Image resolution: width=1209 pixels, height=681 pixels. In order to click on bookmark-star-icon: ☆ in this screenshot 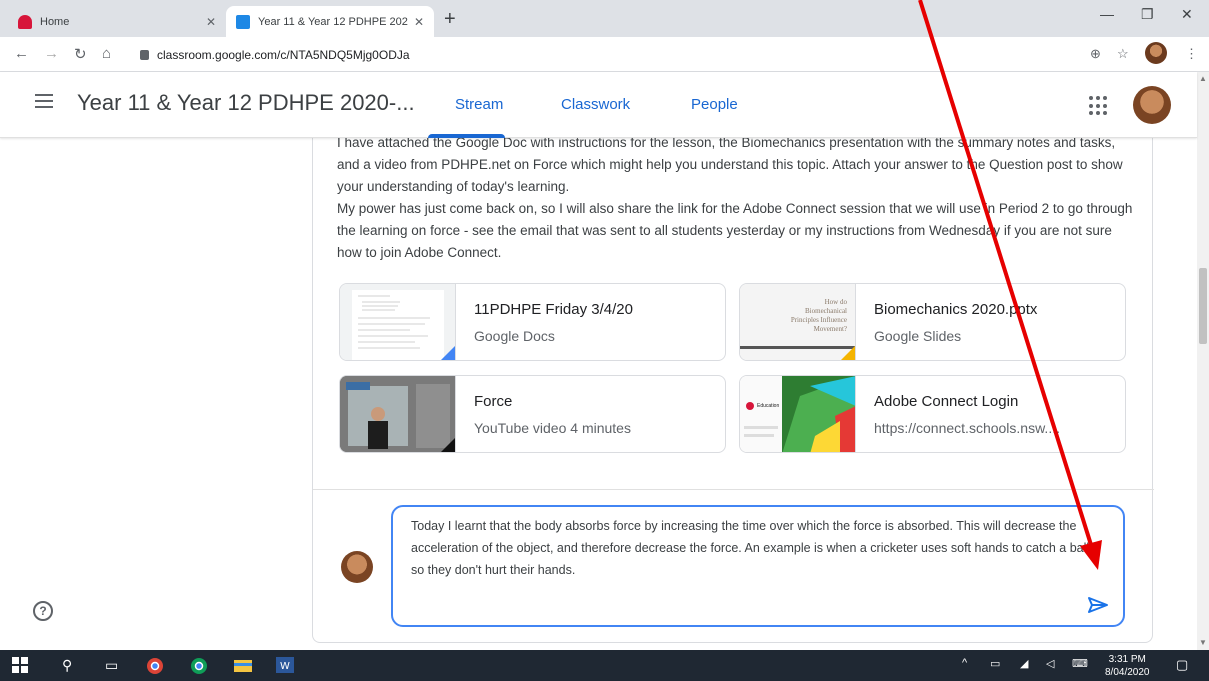, I will do `click(1123, 54)`.